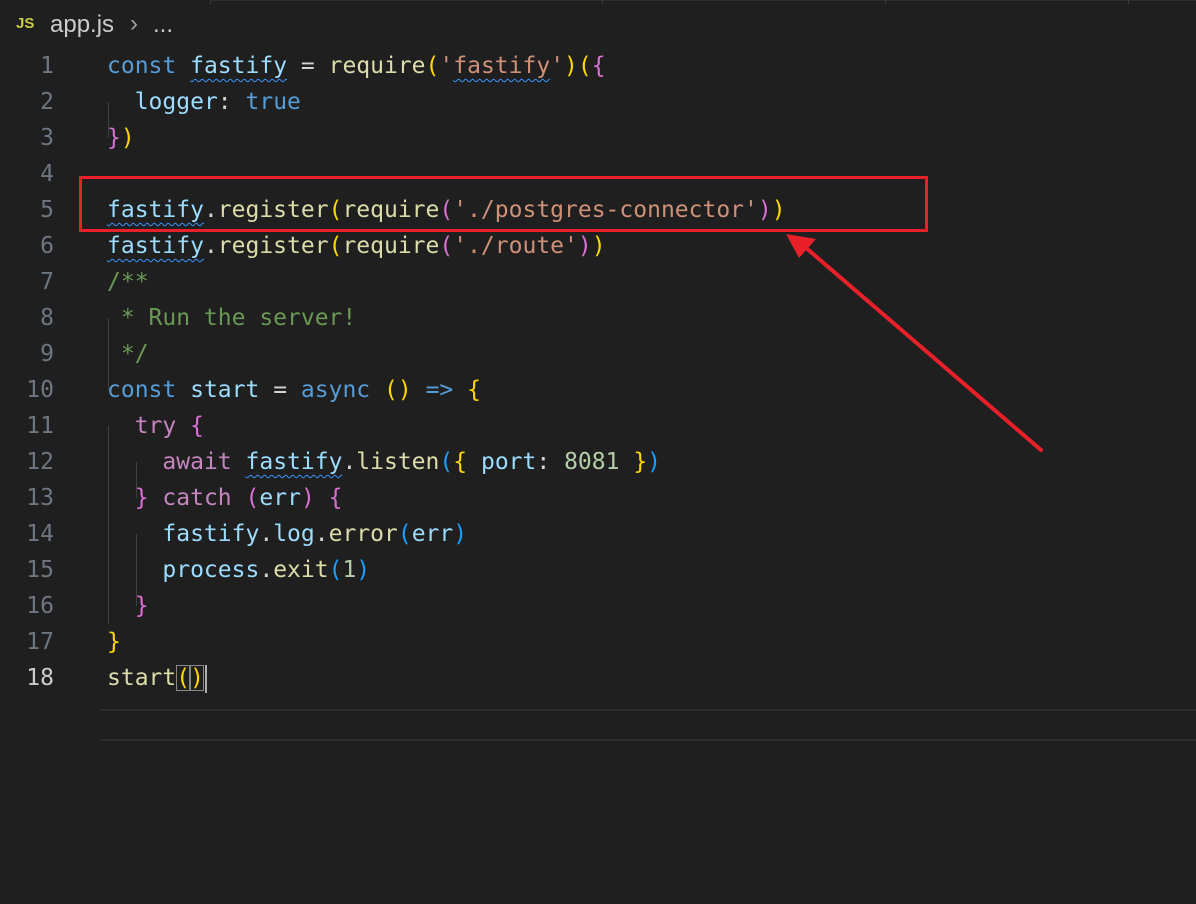 The width and height of the screenshot is (1196, 904). I want to click on arrow-icon, so click(914, 343).